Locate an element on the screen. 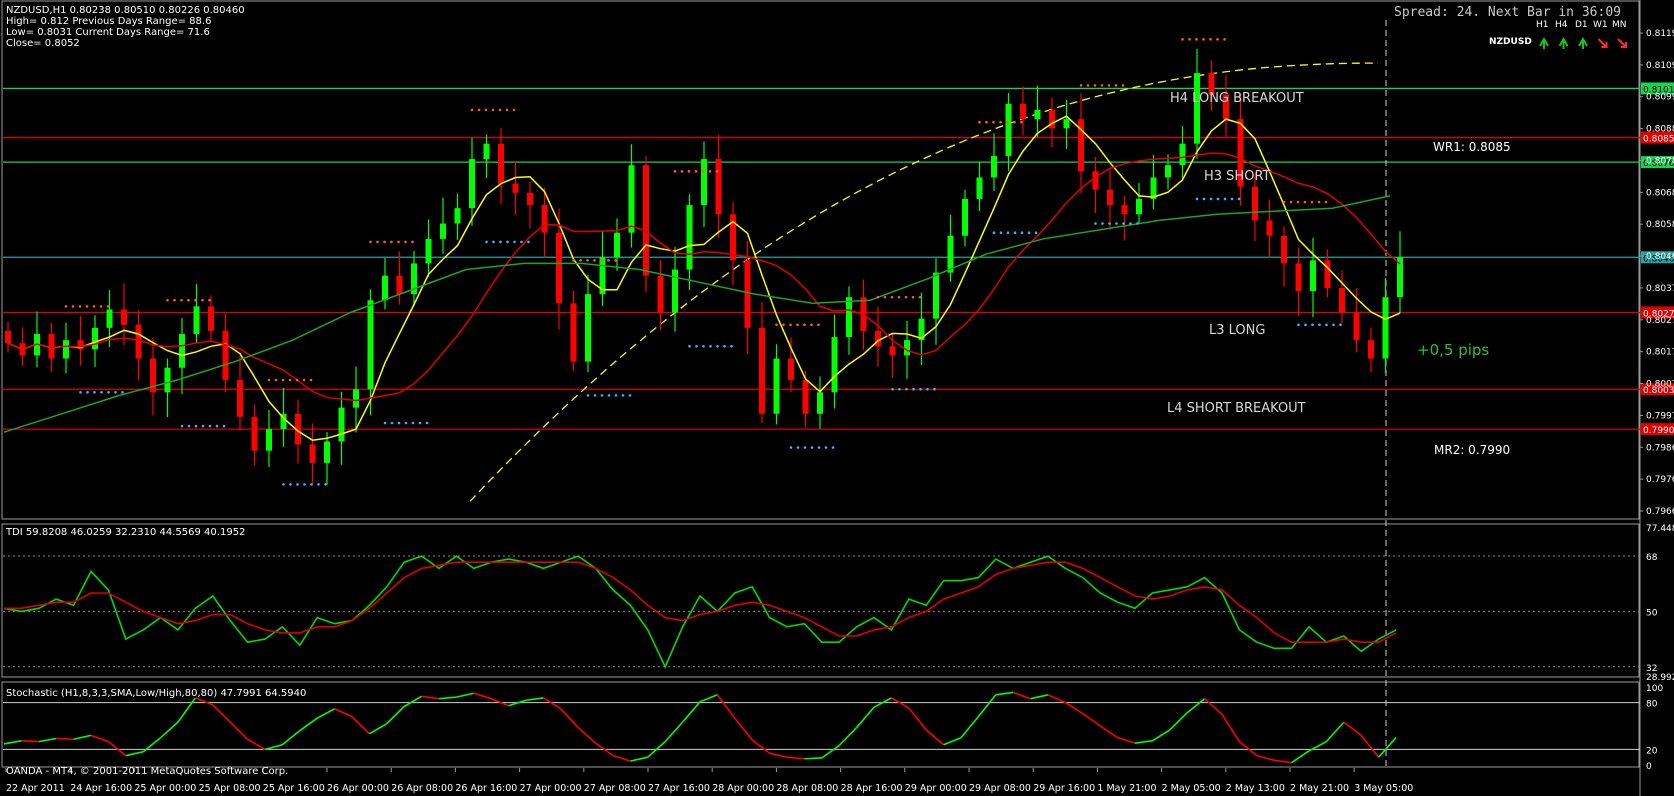 The height and width of the screenshot is (796, 1674). time-label: 2 May 13:00 is located at coordinates (1255, 788).